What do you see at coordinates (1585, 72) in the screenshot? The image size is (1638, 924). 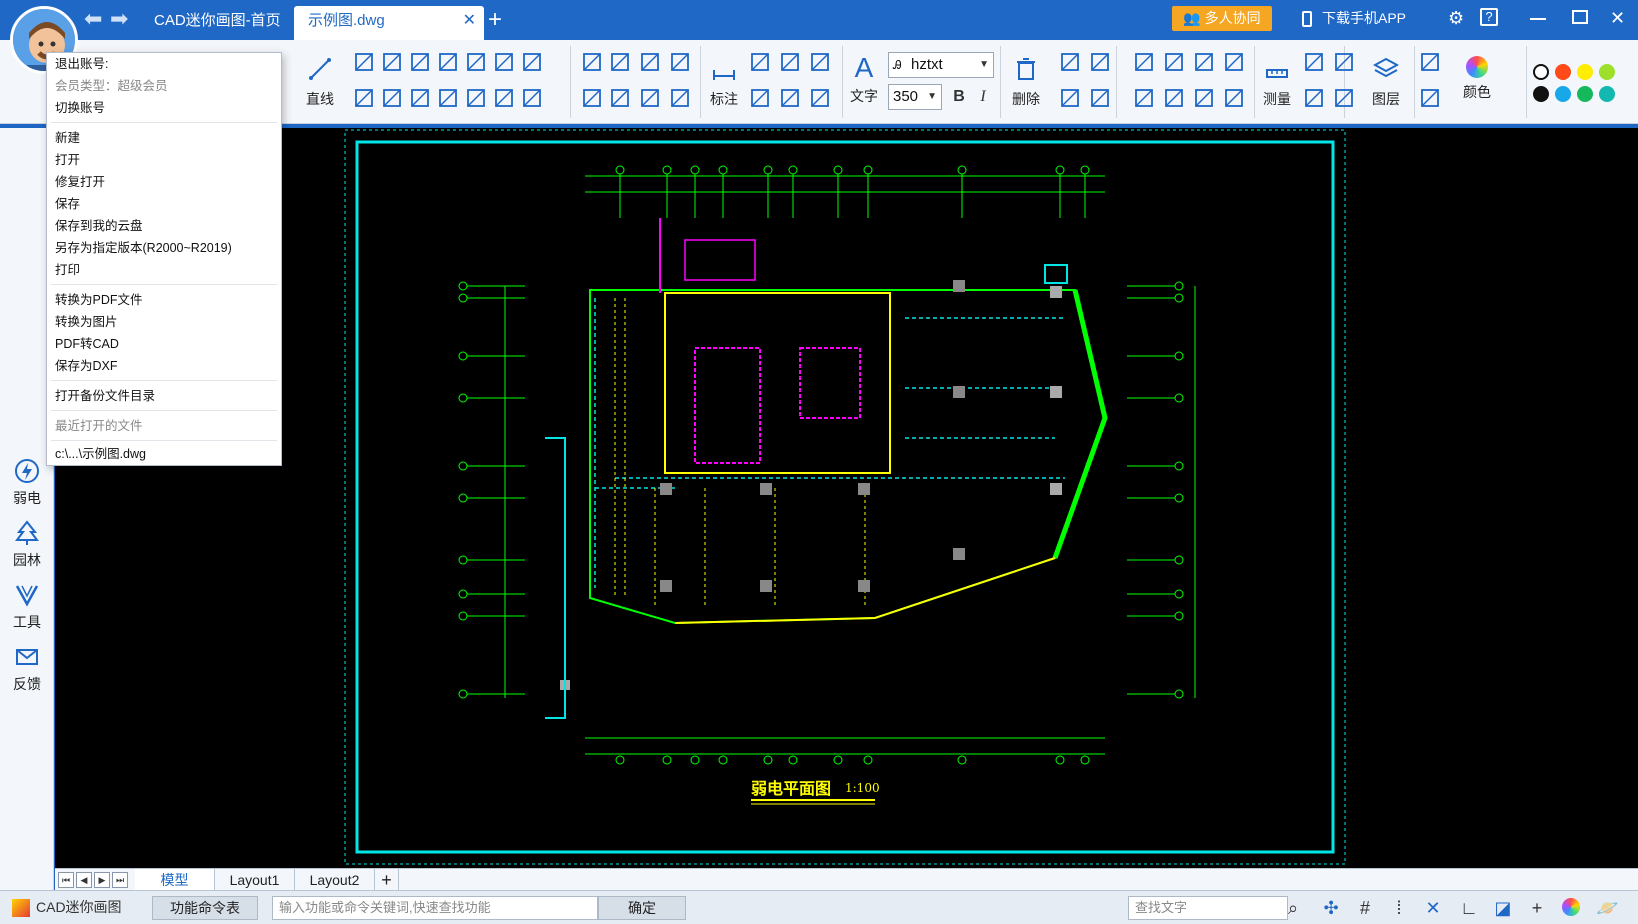 I see `swatch-yellow` at bounding box center [1585, 72].